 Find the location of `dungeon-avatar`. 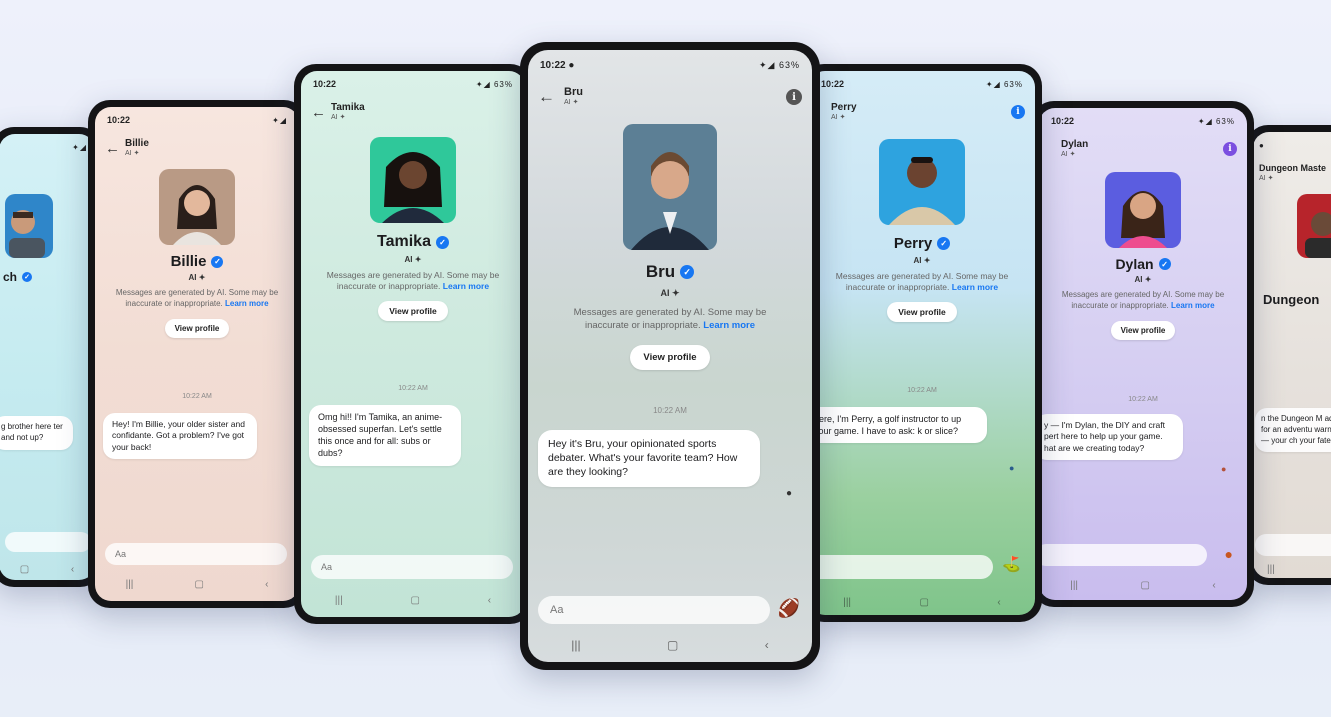

dungeon-avatar is located at coordinates (1314, 226).